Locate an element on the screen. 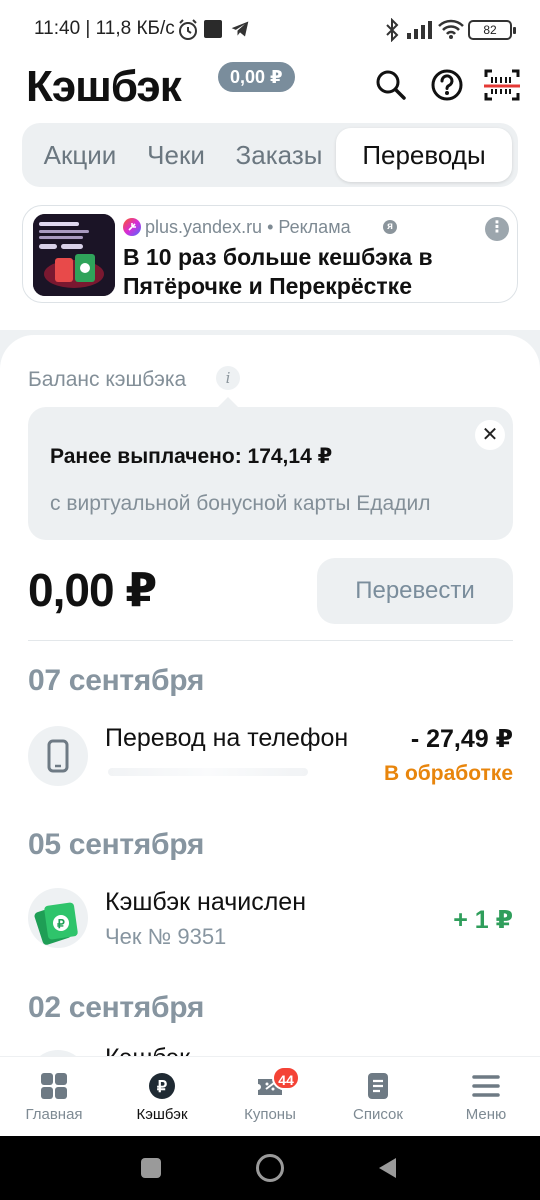 The width and height of the screenshot is (540, 1200). recent-apps-icon is located at coordinates (151, 1168).